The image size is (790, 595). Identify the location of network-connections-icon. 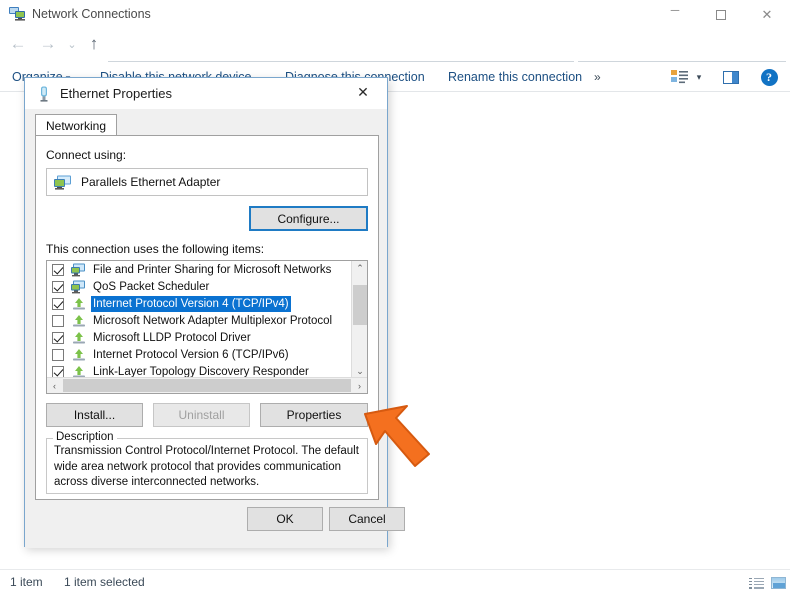
(17, 14).